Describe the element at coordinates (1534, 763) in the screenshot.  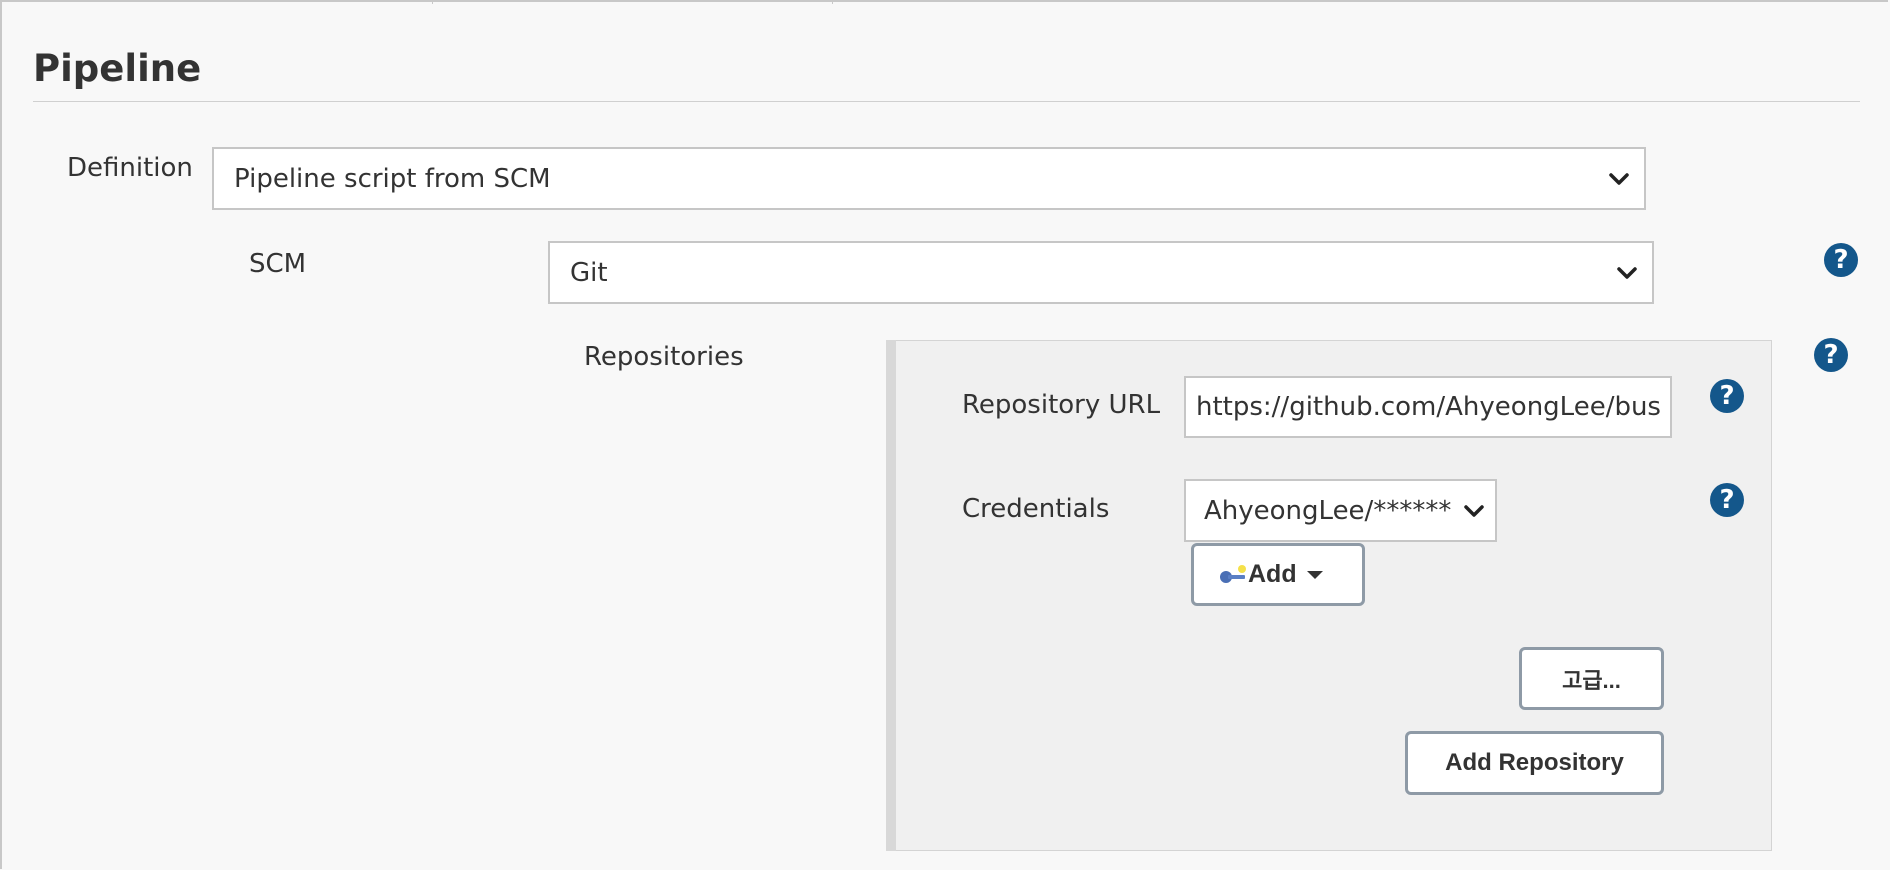
I see `add-repository-button: Add Repository` at that location.